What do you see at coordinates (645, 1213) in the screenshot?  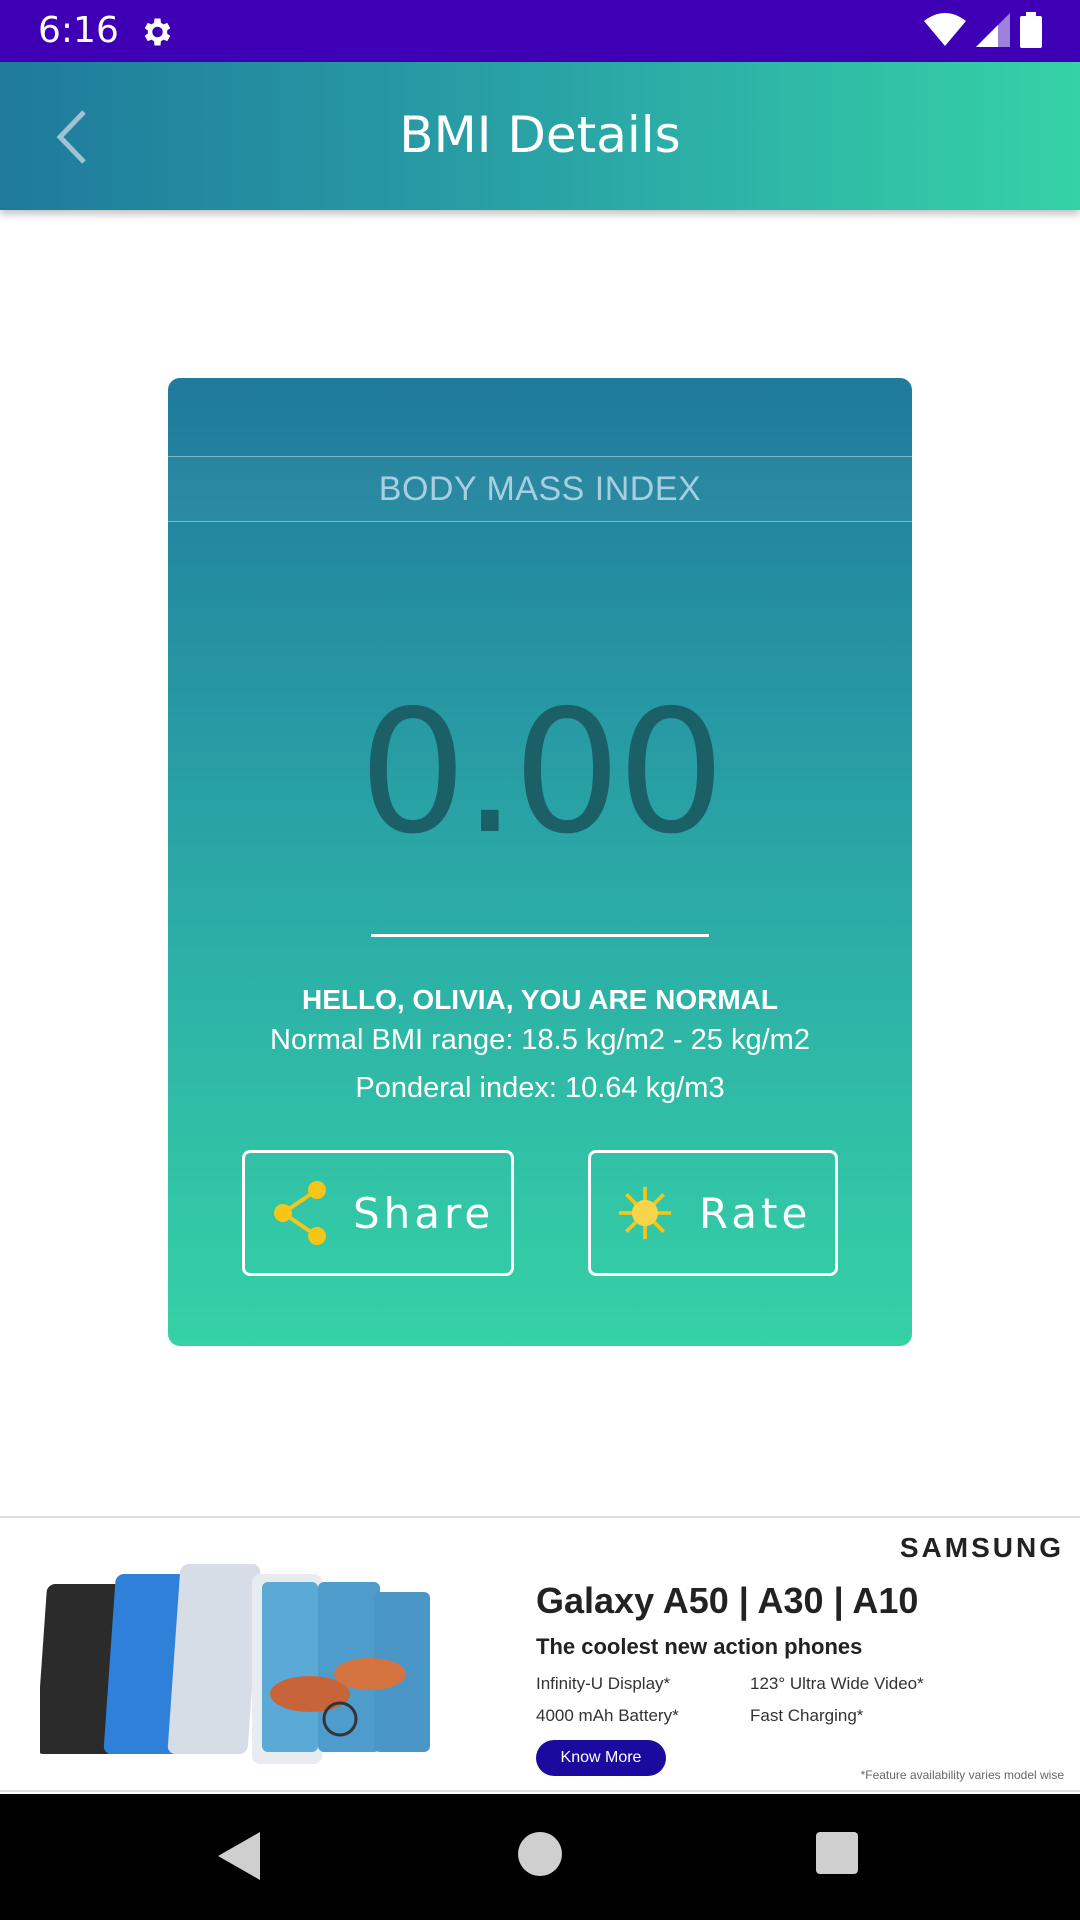 I see `sun-icon` at bounding box center [645, 1213].